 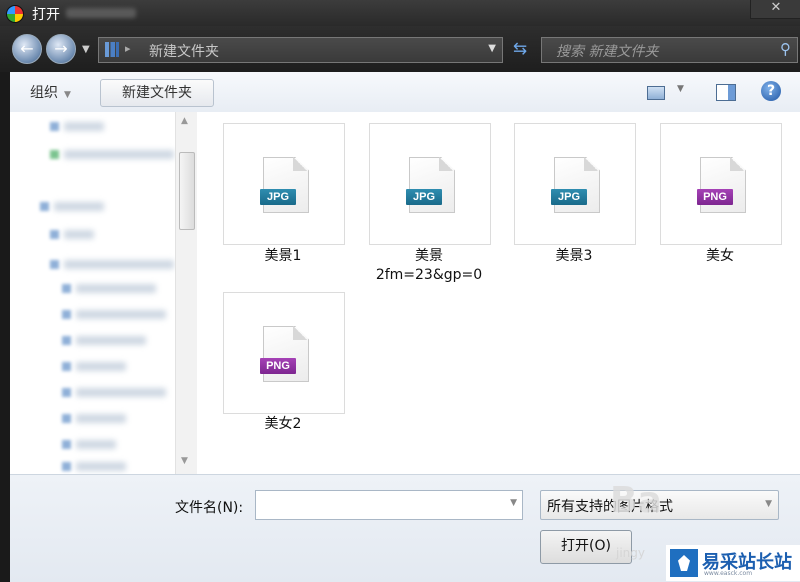 What do you see at coordinates (785, 49) in the screenshot?
I see `search-icon: ⚲` at bounding box center [785, 49].